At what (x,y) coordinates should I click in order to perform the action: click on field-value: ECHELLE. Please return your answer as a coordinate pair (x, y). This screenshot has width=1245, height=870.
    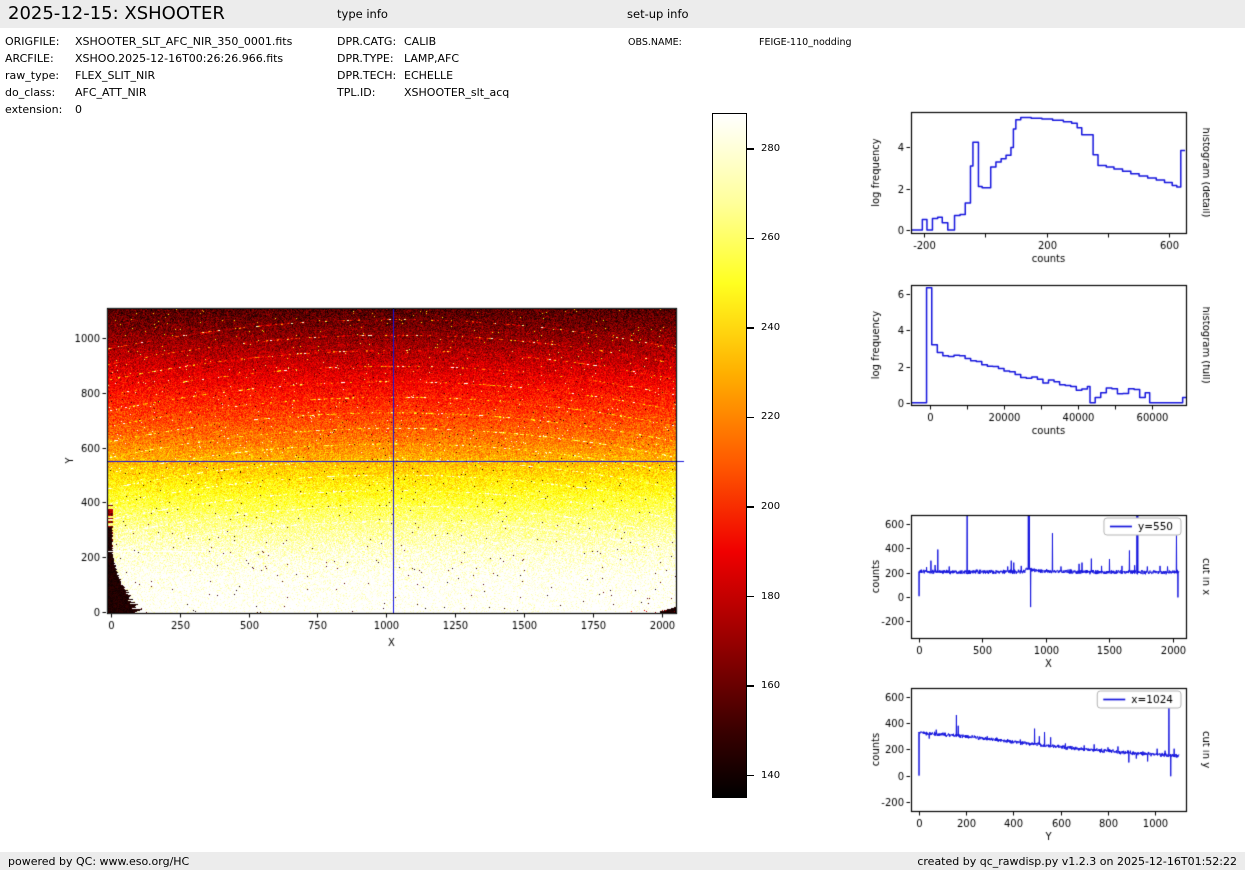
    Looking at the image, I should click on (429, 75).